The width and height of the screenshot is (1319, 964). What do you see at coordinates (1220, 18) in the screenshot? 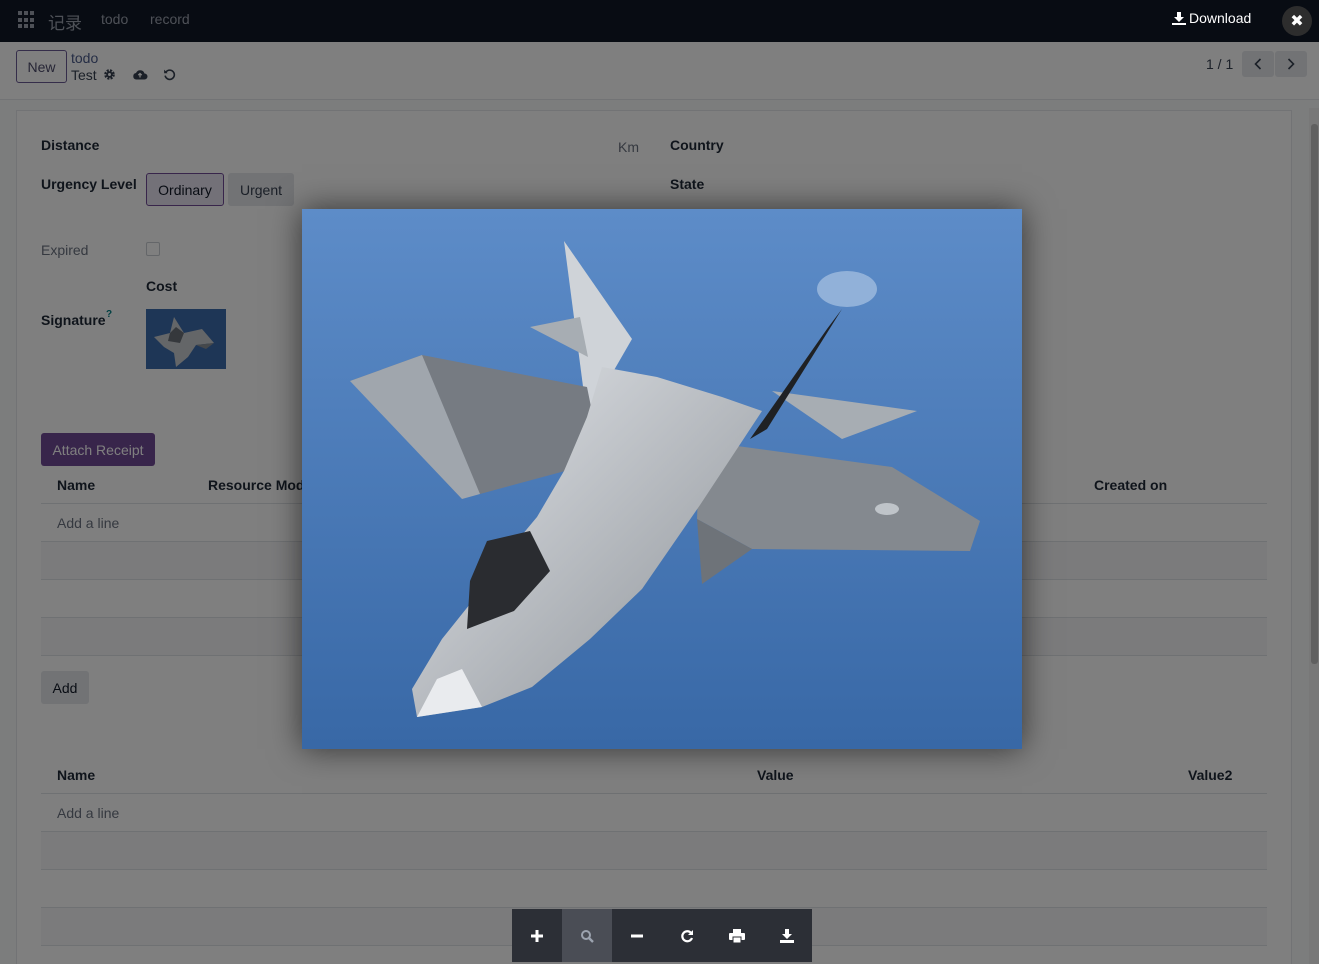
I see `viewer-download-label: Download` at bounding box center [1220, 18].